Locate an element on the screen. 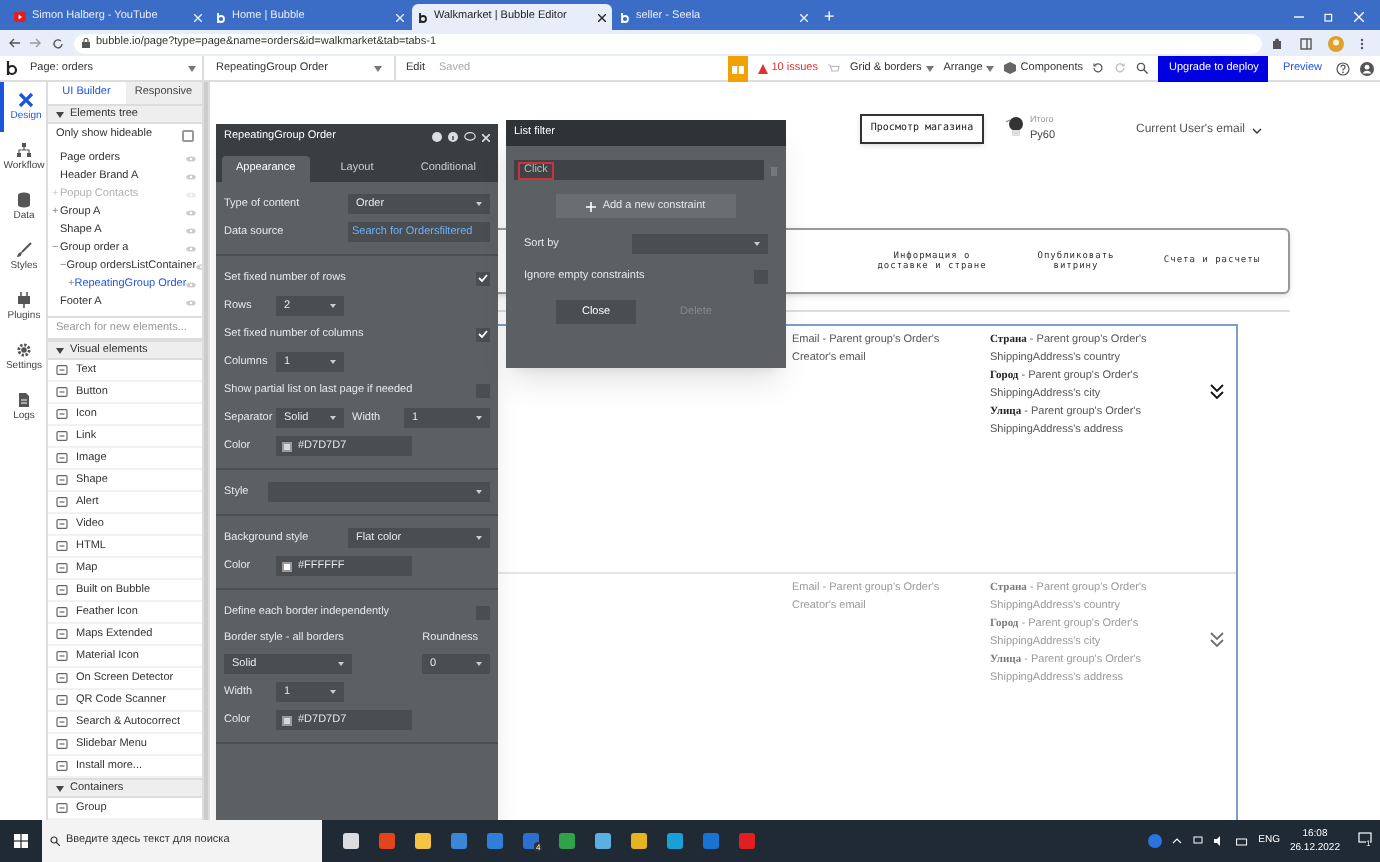 The width and height of the screenshot is (1380, 862). database-icon is located at coordinates (24, 200).